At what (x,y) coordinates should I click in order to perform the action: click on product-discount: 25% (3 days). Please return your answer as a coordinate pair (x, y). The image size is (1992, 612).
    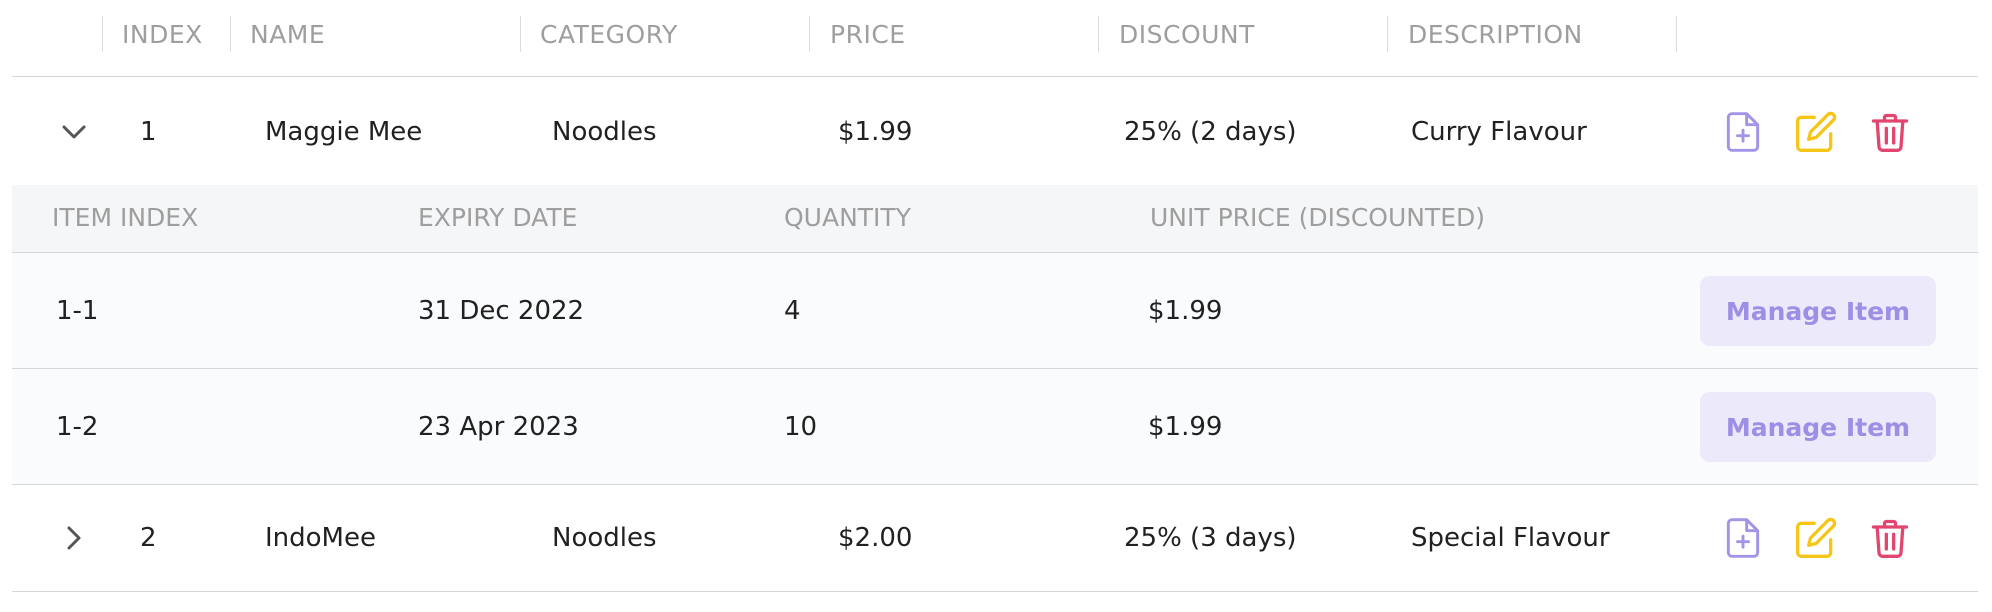
    Looking at the image, I should click on (1210, 538).